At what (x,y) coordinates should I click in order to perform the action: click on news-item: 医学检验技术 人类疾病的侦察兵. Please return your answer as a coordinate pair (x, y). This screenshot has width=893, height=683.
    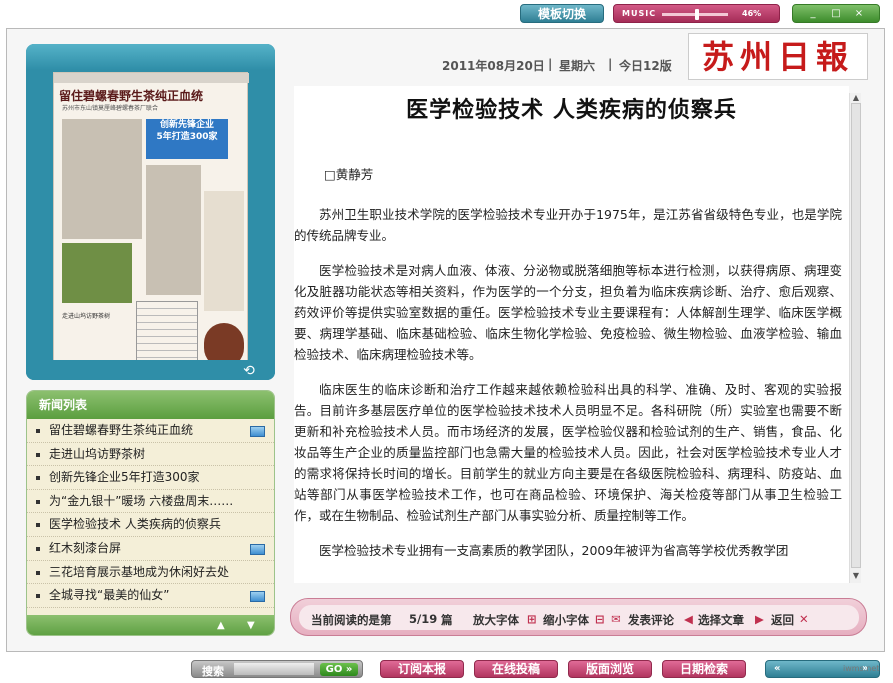
    Looking at the image, I should click on (150, 525).